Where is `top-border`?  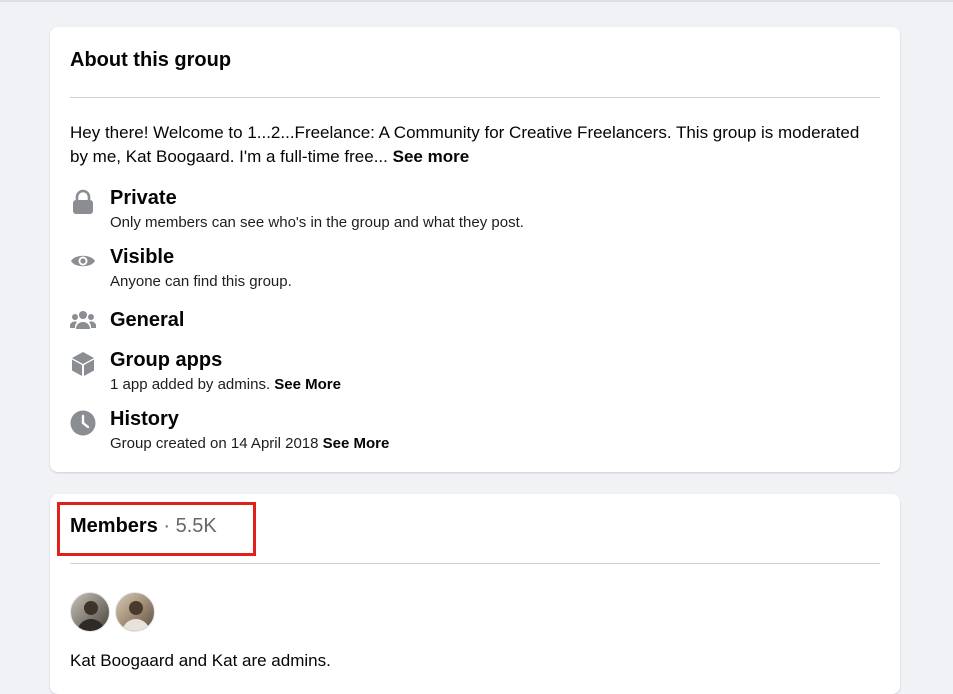
top-border is located at coordinates (476, 1).